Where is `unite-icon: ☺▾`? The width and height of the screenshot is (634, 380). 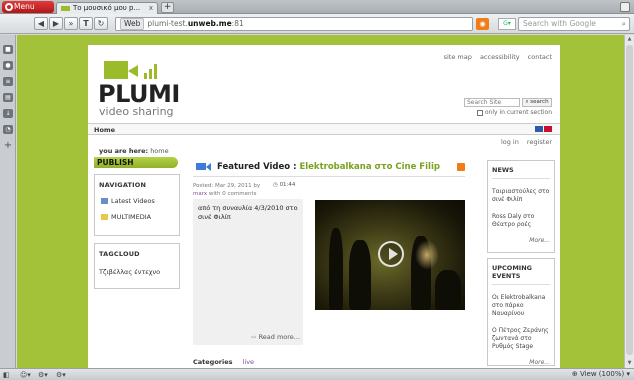
unite-icon: ☺▾ is located at coordinates (25, 375).